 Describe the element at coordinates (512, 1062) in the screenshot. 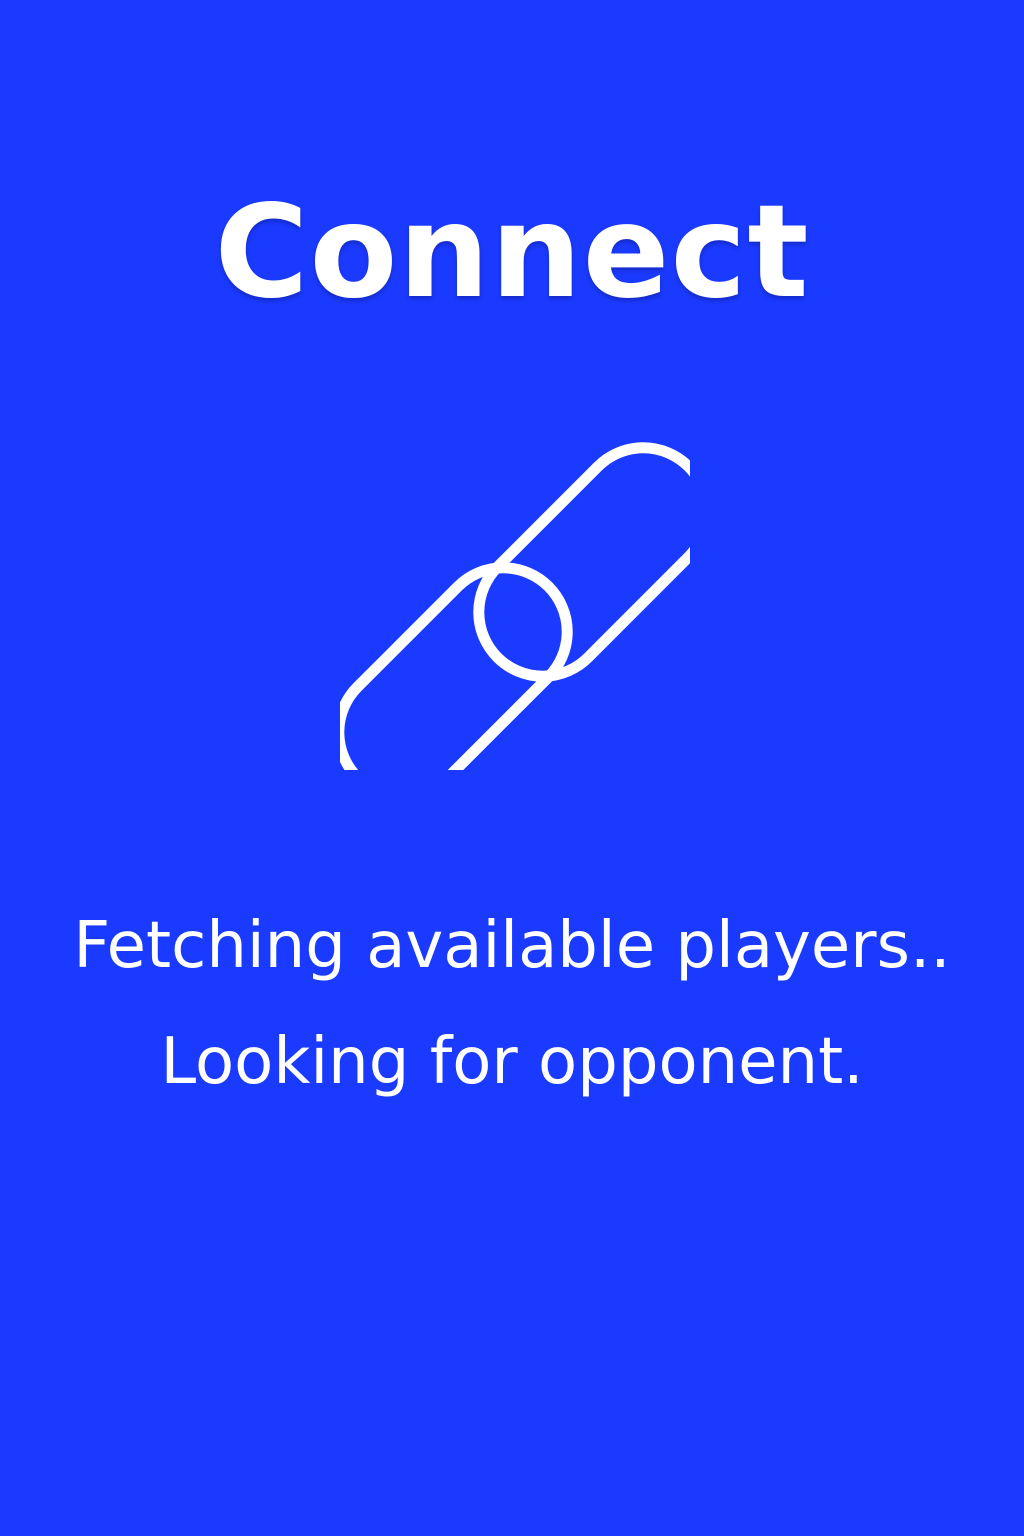

I see `status-looking-opponent: Looking for opponent.` at that location.